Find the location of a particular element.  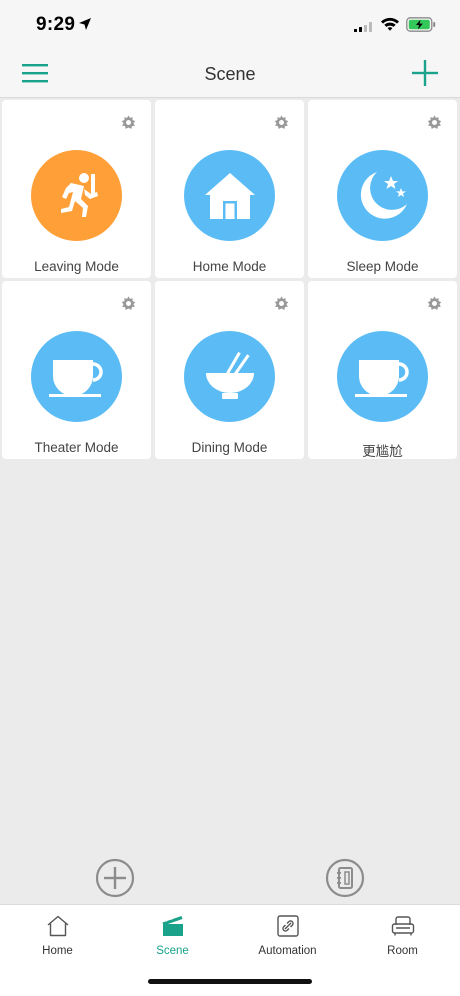

sofa-icon is located at coordinates (403, 926).